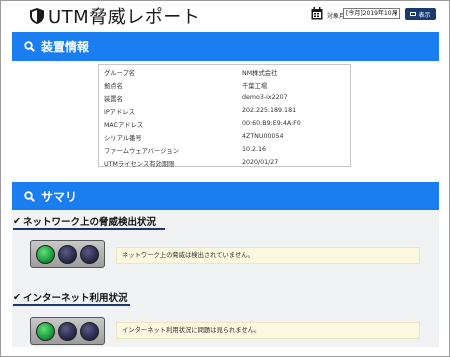 The height and width of the screenshot is (357, 450). Describe the element at coordinates (255, 86) in the screenshot. I see `row-value: 千葉工場` at that location.